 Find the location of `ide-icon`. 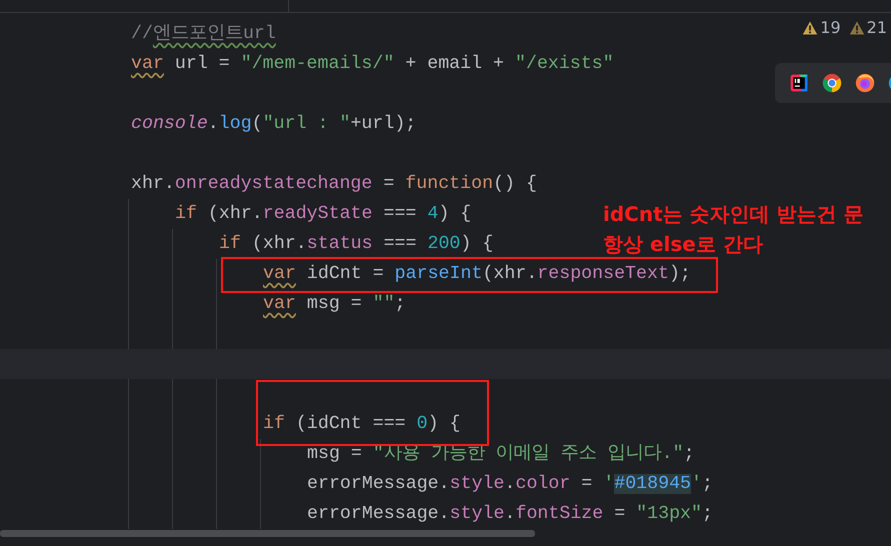

ide-icon is located at coordinates (799, 83).